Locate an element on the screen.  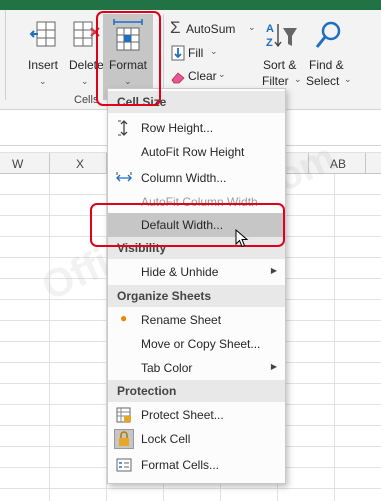
tab-color-label: Tab Color is located at coordinates (167, 368).